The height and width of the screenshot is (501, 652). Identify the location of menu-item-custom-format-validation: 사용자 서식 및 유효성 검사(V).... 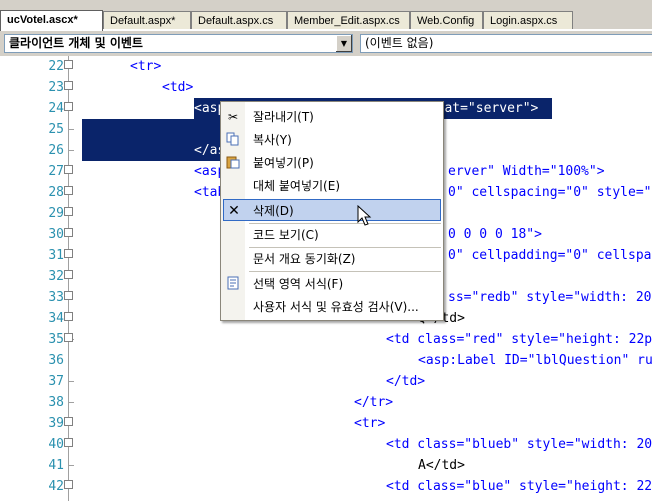
(332, 307).